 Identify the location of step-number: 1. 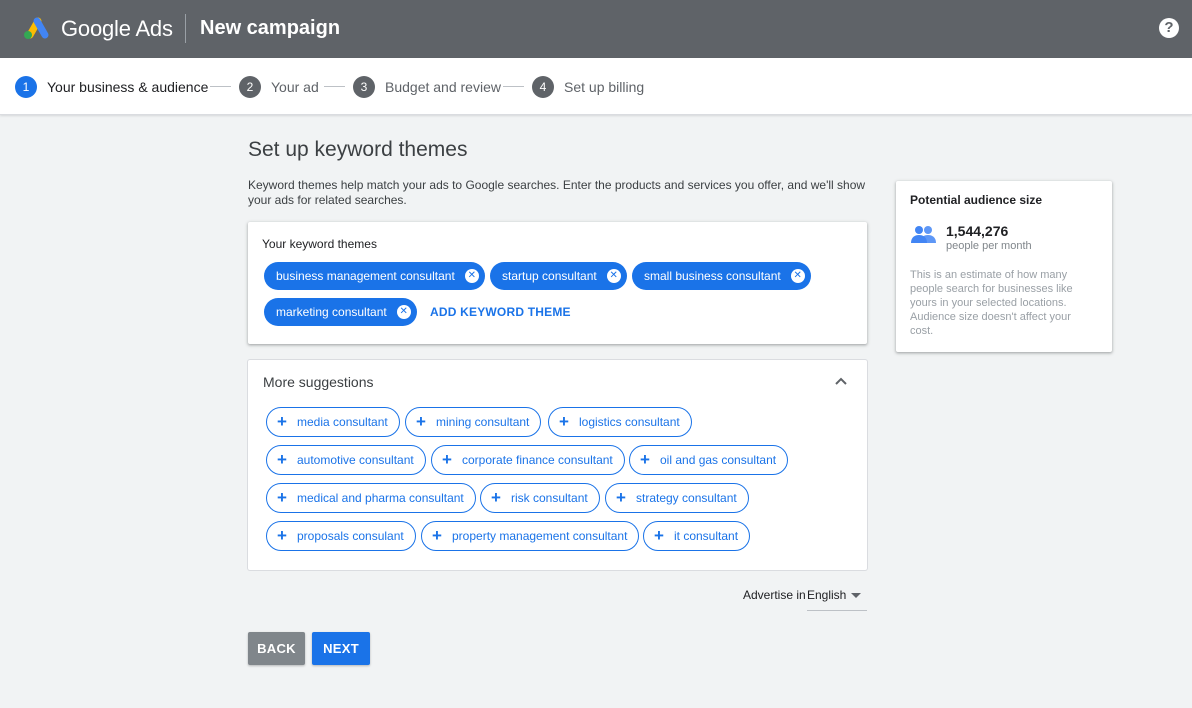
(26, 87).